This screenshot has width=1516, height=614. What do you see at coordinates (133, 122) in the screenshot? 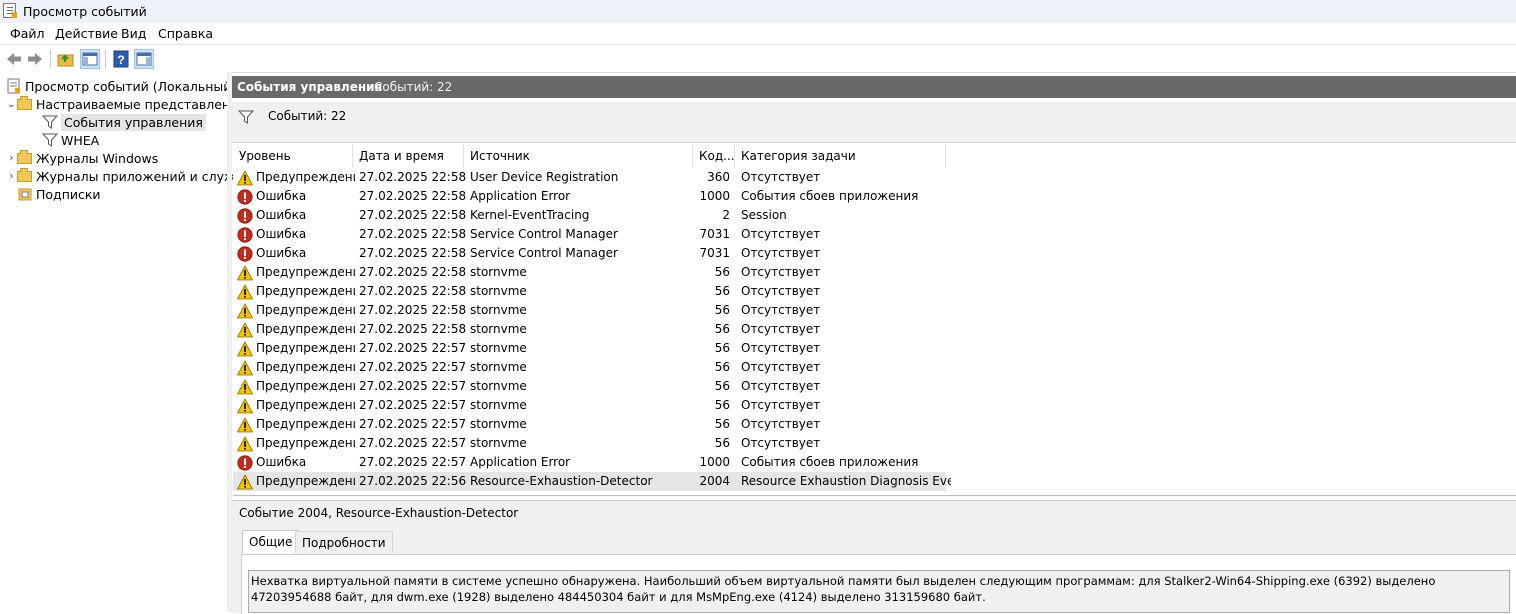
I see `tree-item-label: События управления` at bounding box center [133, 122].